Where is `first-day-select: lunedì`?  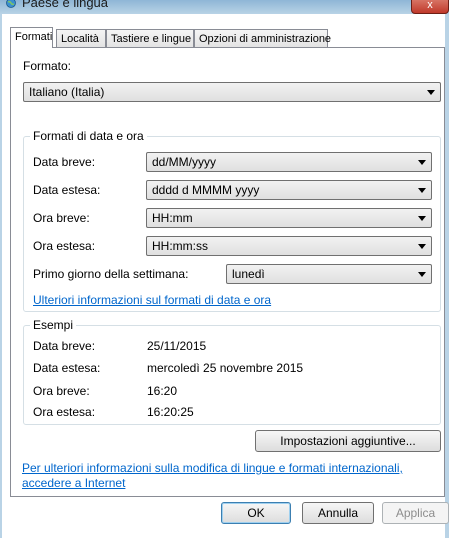
first-day-select: lunedì is located at coordinates (329, 274).